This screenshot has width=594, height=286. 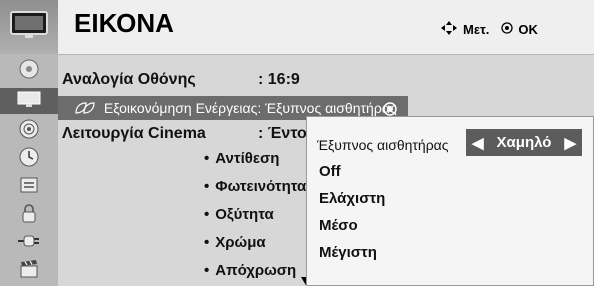 What do you see at coordinates (330, 171) in the screenshot?
I see `popup-option-off: Off` at bounding box center [330, 171].